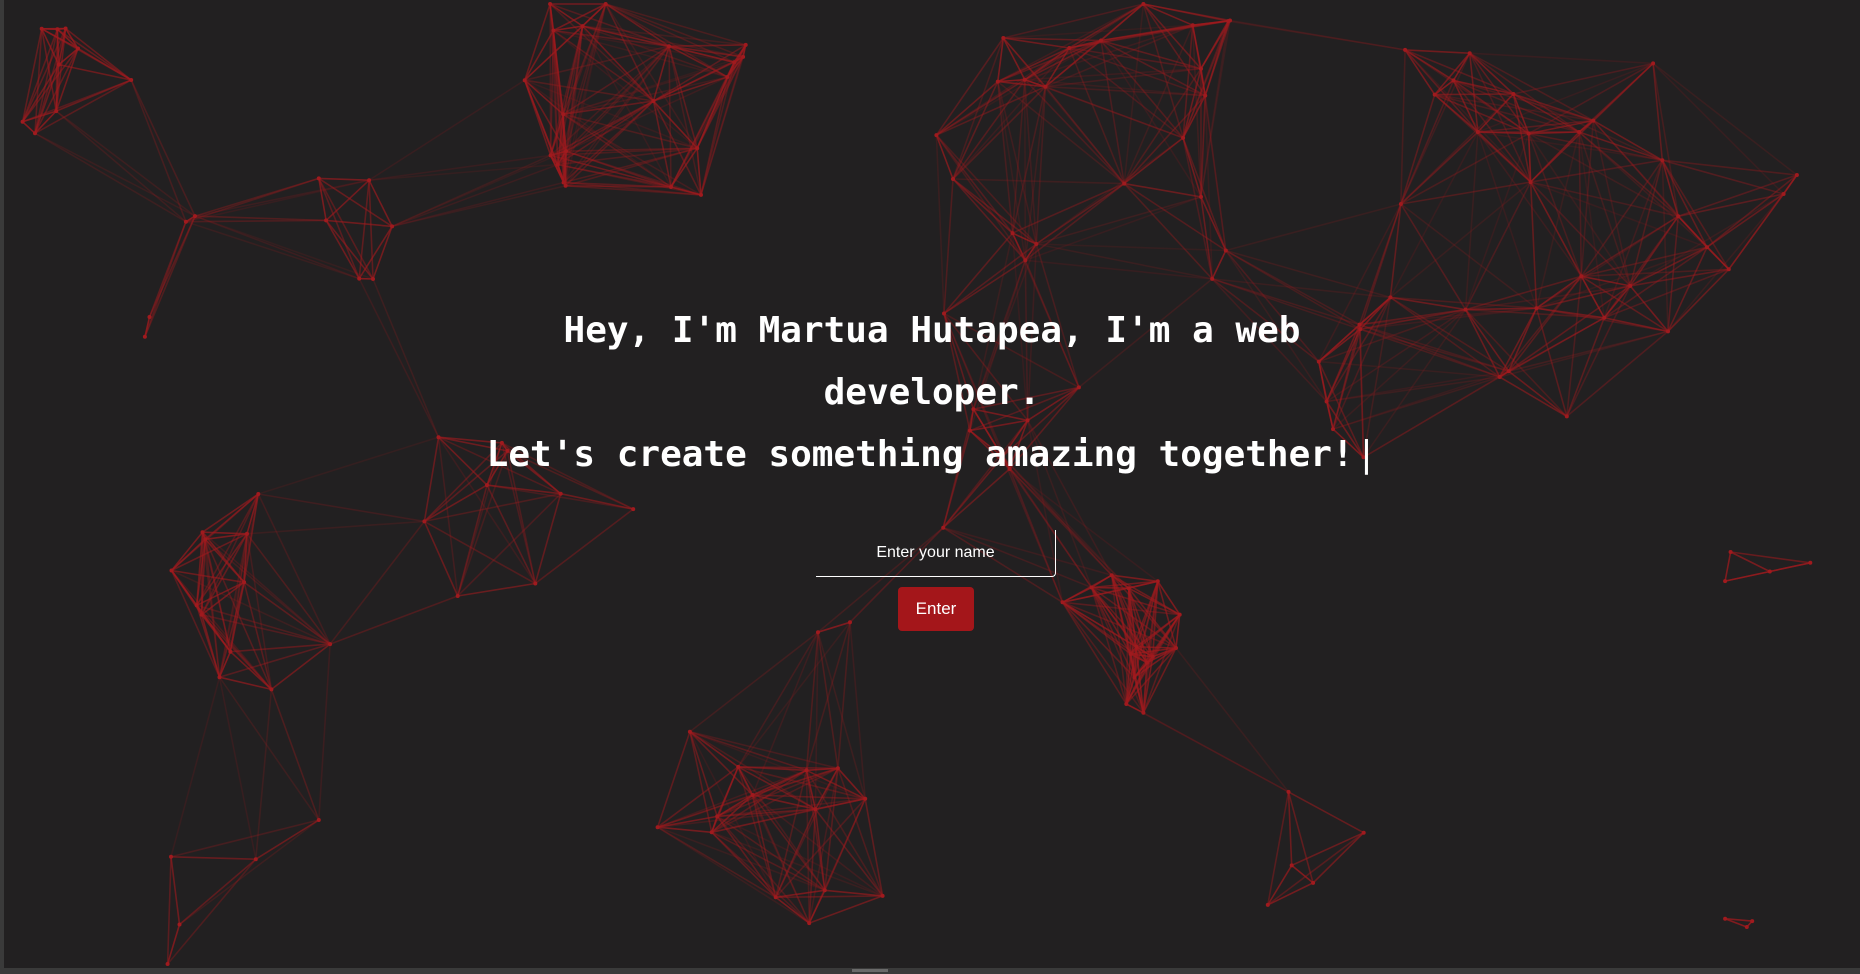 This screenshot has width=1860, height=974. Describe the element at coordinates (936, 609) in the screenshot. I see `enter-button: Enter` at that location.